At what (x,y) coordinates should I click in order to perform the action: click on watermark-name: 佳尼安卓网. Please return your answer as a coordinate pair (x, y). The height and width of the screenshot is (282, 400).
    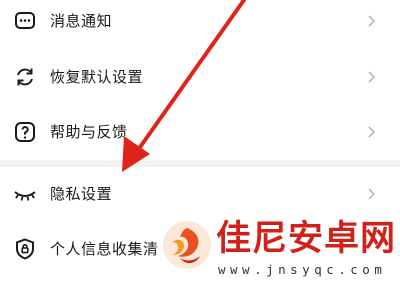
    Looking at the image, I should click on (306, 239).